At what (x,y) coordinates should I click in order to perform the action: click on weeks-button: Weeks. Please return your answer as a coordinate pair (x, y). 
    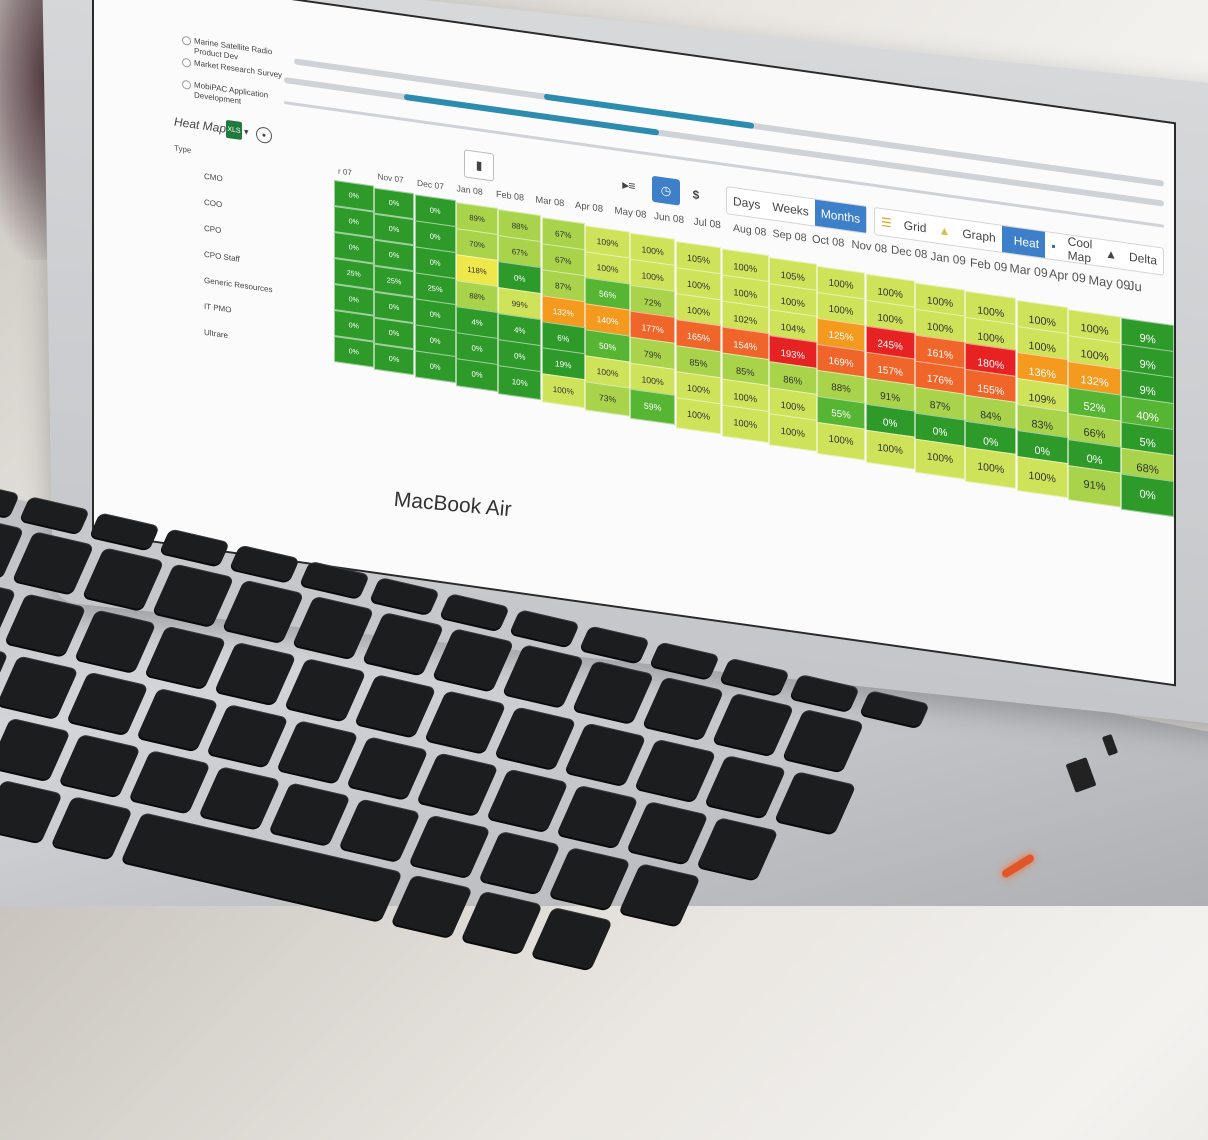
    Looking at the image, I should click on (790, 209).